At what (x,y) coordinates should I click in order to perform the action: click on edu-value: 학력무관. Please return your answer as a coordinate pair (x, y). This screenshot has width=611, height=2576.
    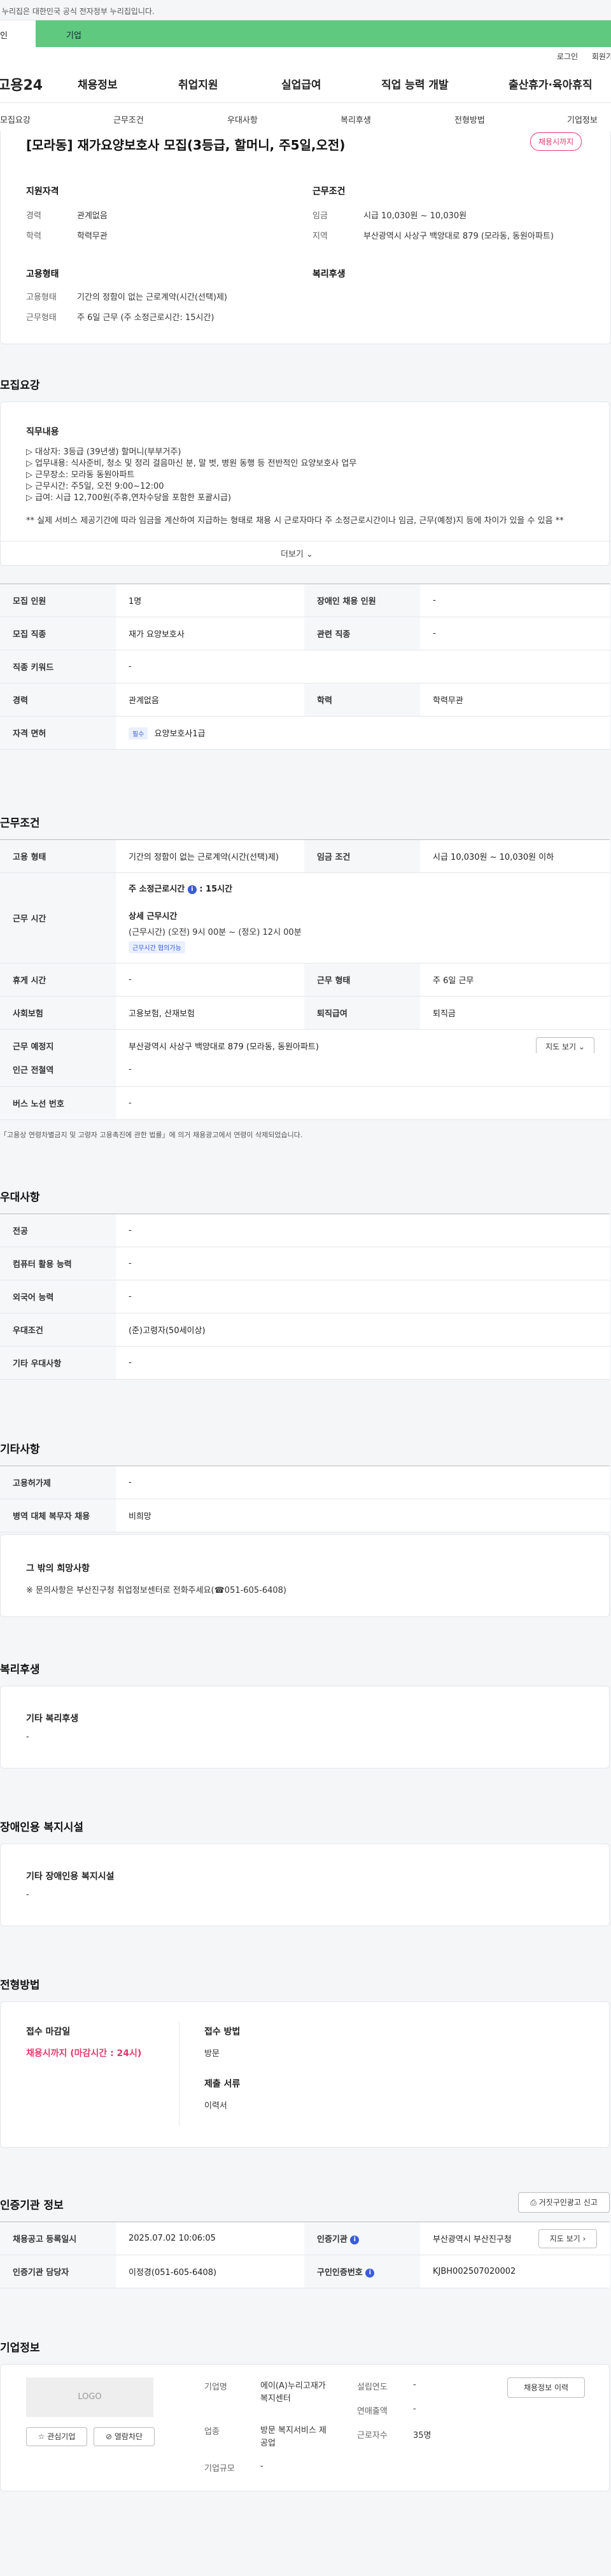
    Looking at the image, I should click on (92, 236).